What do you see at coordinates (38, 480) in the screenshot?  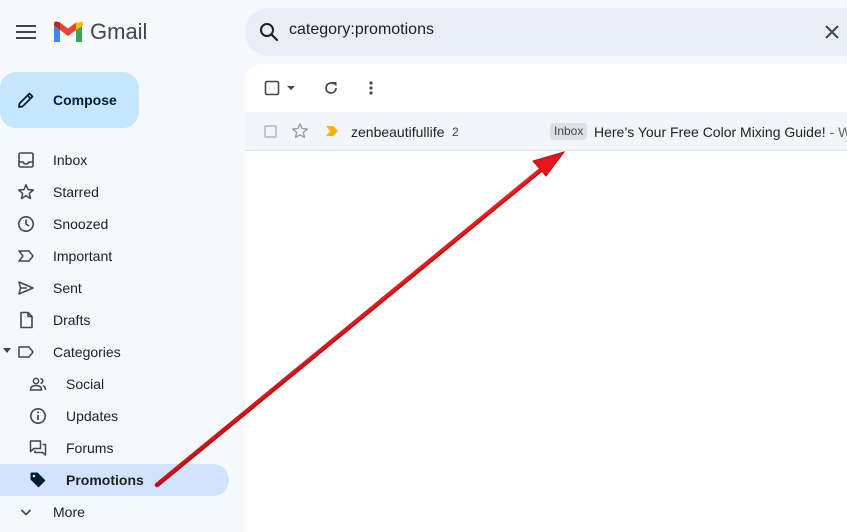 I see `tag-icon` at bounding box center [38, 480].